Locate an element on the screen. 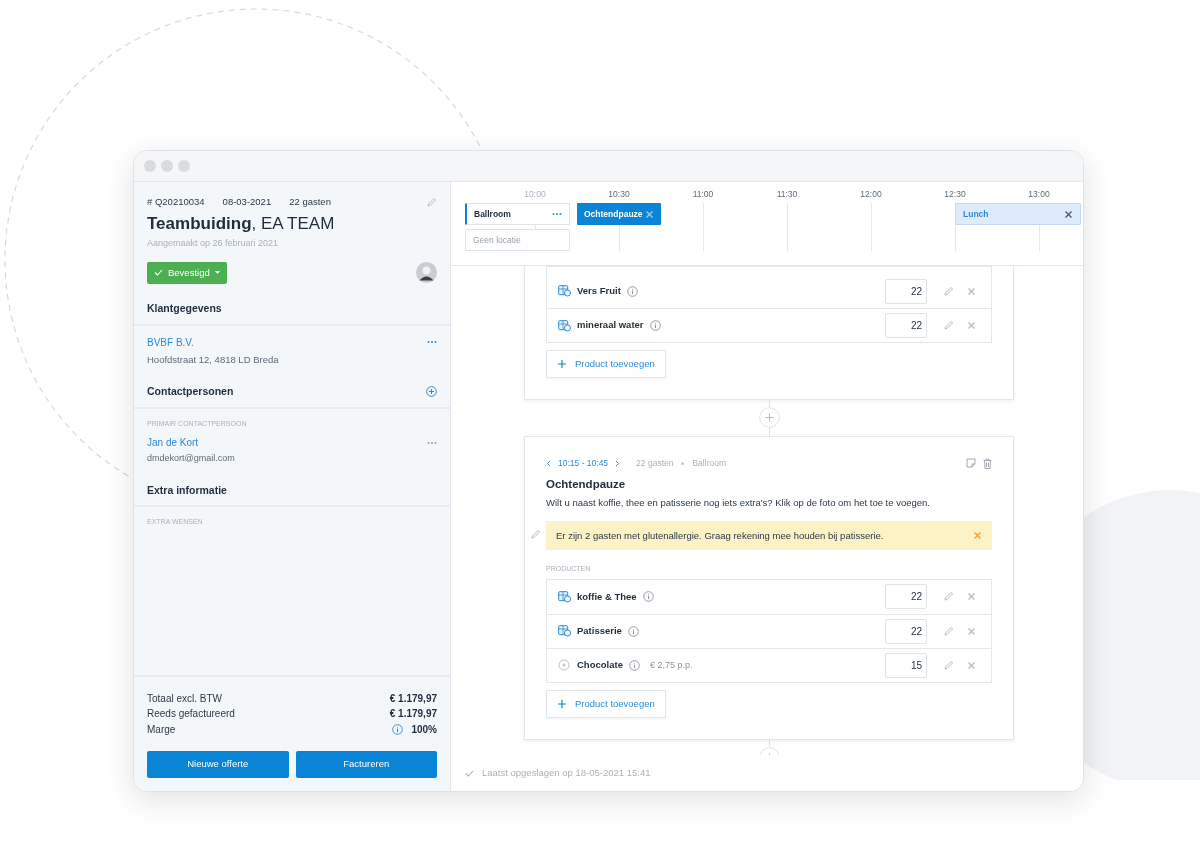  quantity-field: 15 is located at coordinates (906, 665).